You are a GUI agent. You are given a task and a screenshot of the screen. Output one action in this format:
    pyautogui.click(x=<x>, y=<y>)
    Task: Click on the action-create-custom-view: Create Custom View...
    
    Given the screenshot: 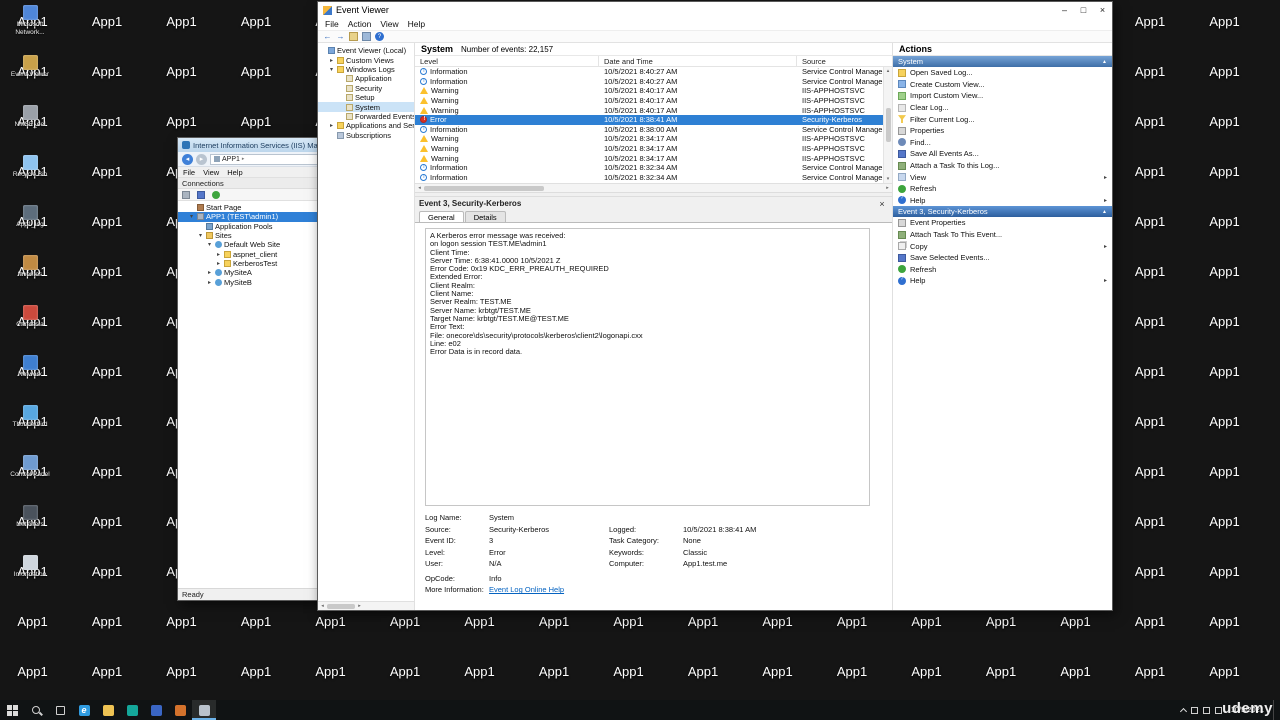 What is the action you would take?
    pyautogui.click(x=1002, y=85)
    